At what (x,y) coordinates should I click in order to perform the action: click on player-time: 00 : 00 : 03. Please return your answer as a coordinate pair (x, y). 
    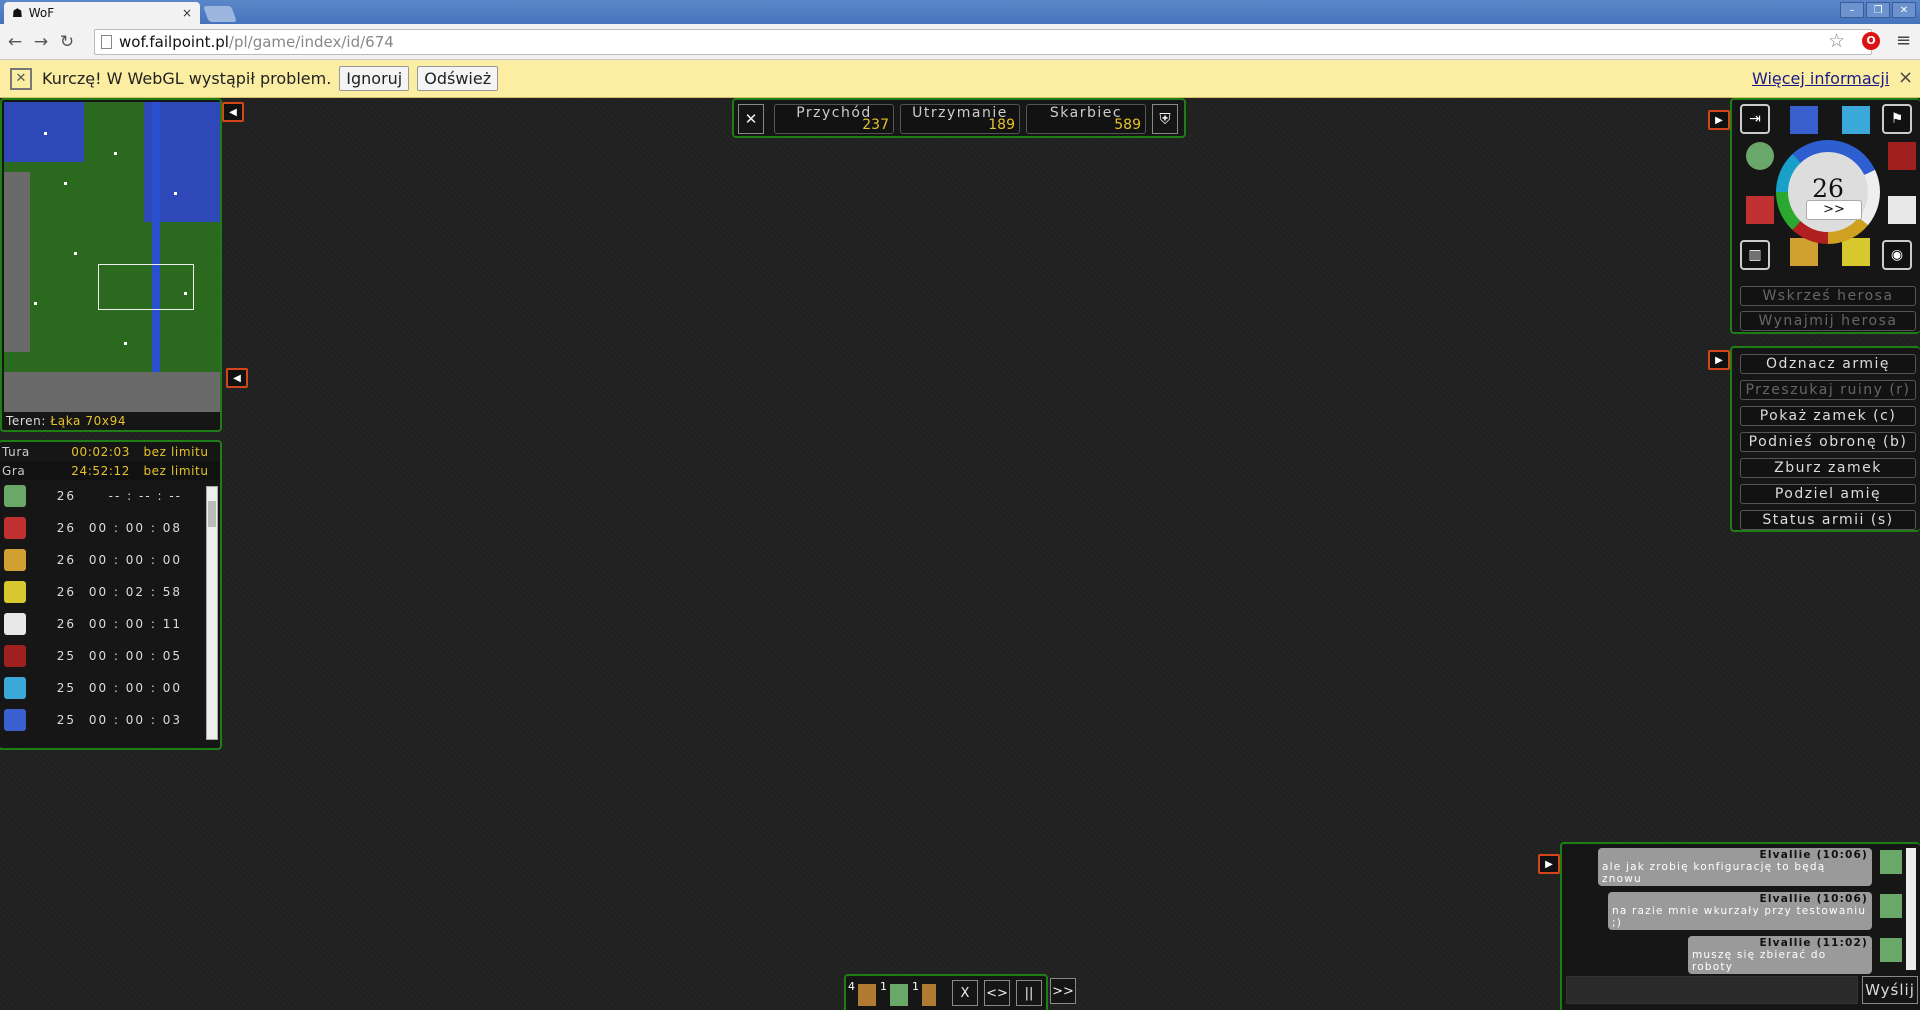
    Looking at the image, I should click on (135, 720).